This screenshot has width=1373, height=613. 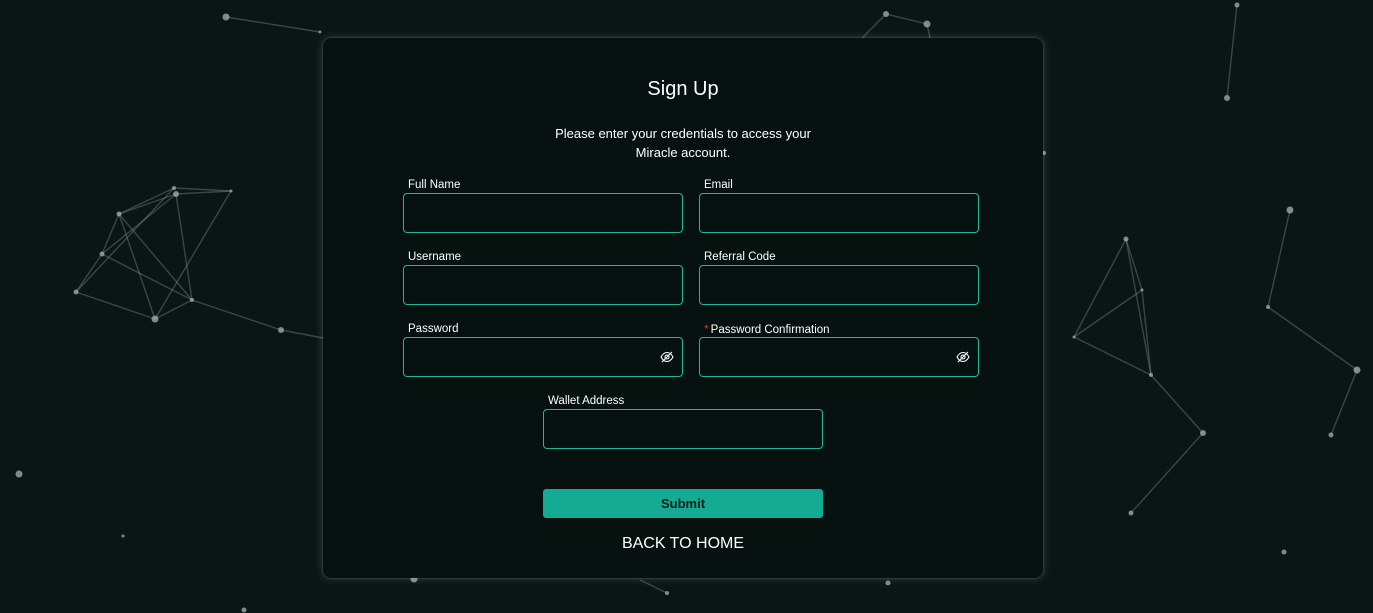 What do you see at coordinates (740, 257) in the screenshot?
I see `referral-code-label: Referral Code` at bounding box center [740, 257].